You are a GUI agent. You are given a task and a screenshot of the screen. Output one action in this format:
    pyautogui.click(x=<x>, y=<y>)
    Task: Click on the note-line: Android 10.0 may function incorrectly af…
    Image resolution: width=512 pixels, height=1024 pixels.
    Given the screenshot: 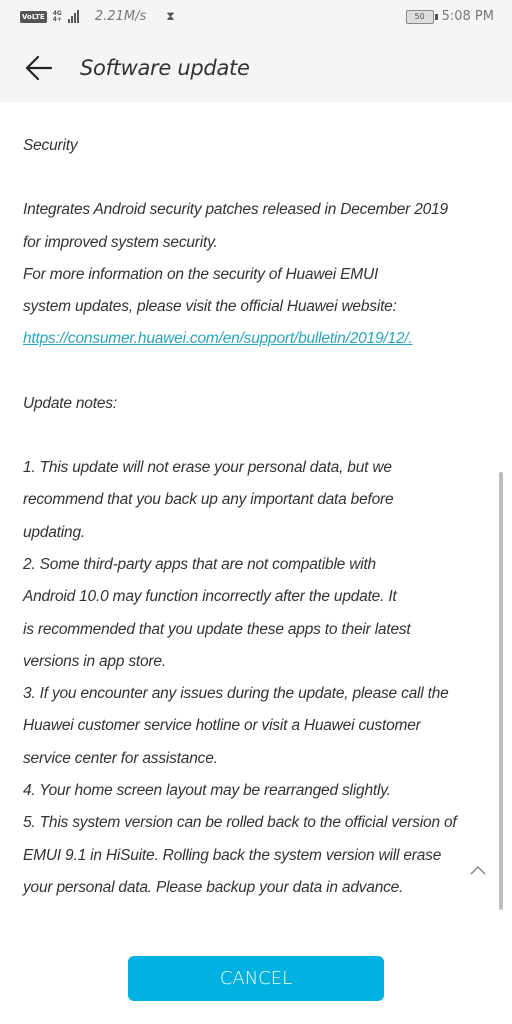 What is the action you would take?
    pyautogui.click(x=210, y=597)
    